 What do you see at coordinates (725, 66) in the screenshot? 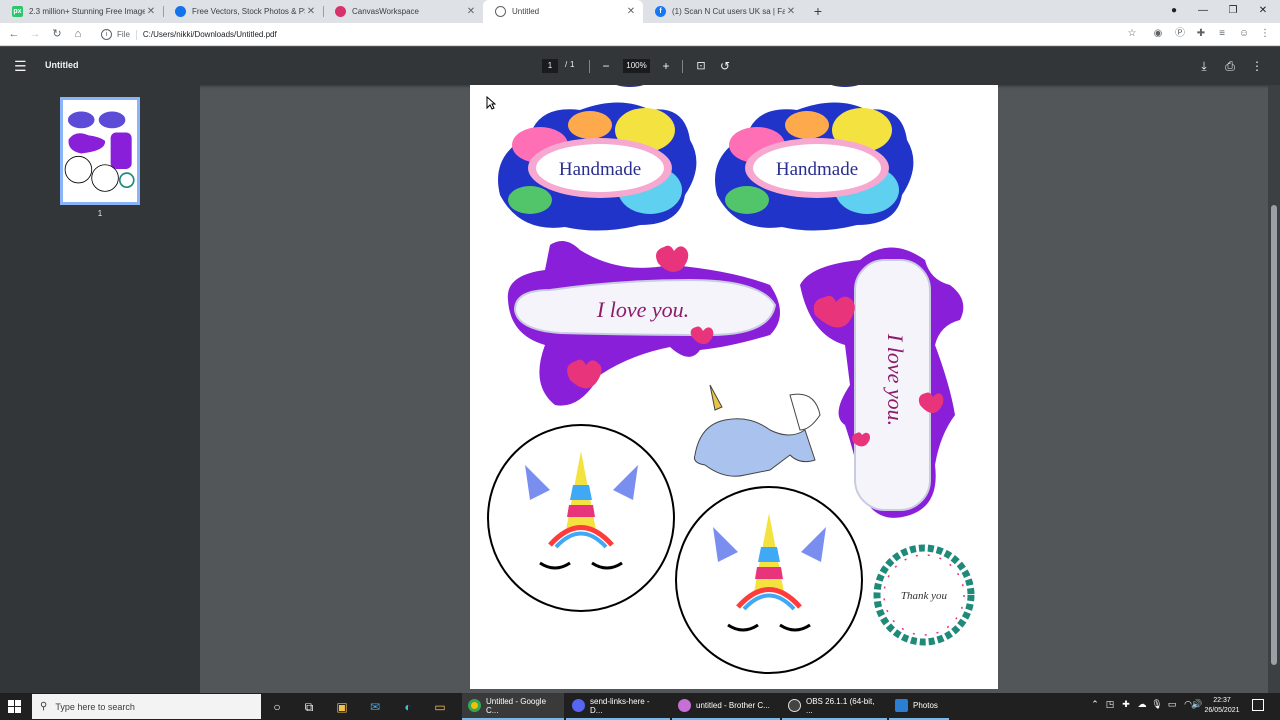
I see `rotate-icon: ↺` at bounding box center [725, 66].